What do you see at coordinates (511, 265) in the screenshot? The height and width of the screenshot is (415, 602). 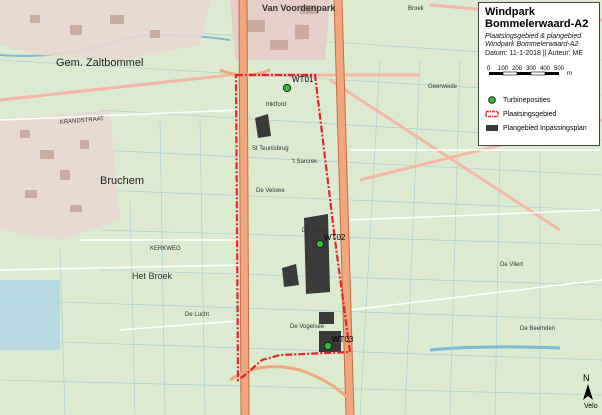 I see `place-devliert: De Vliert` at bounding box center [511, 265].